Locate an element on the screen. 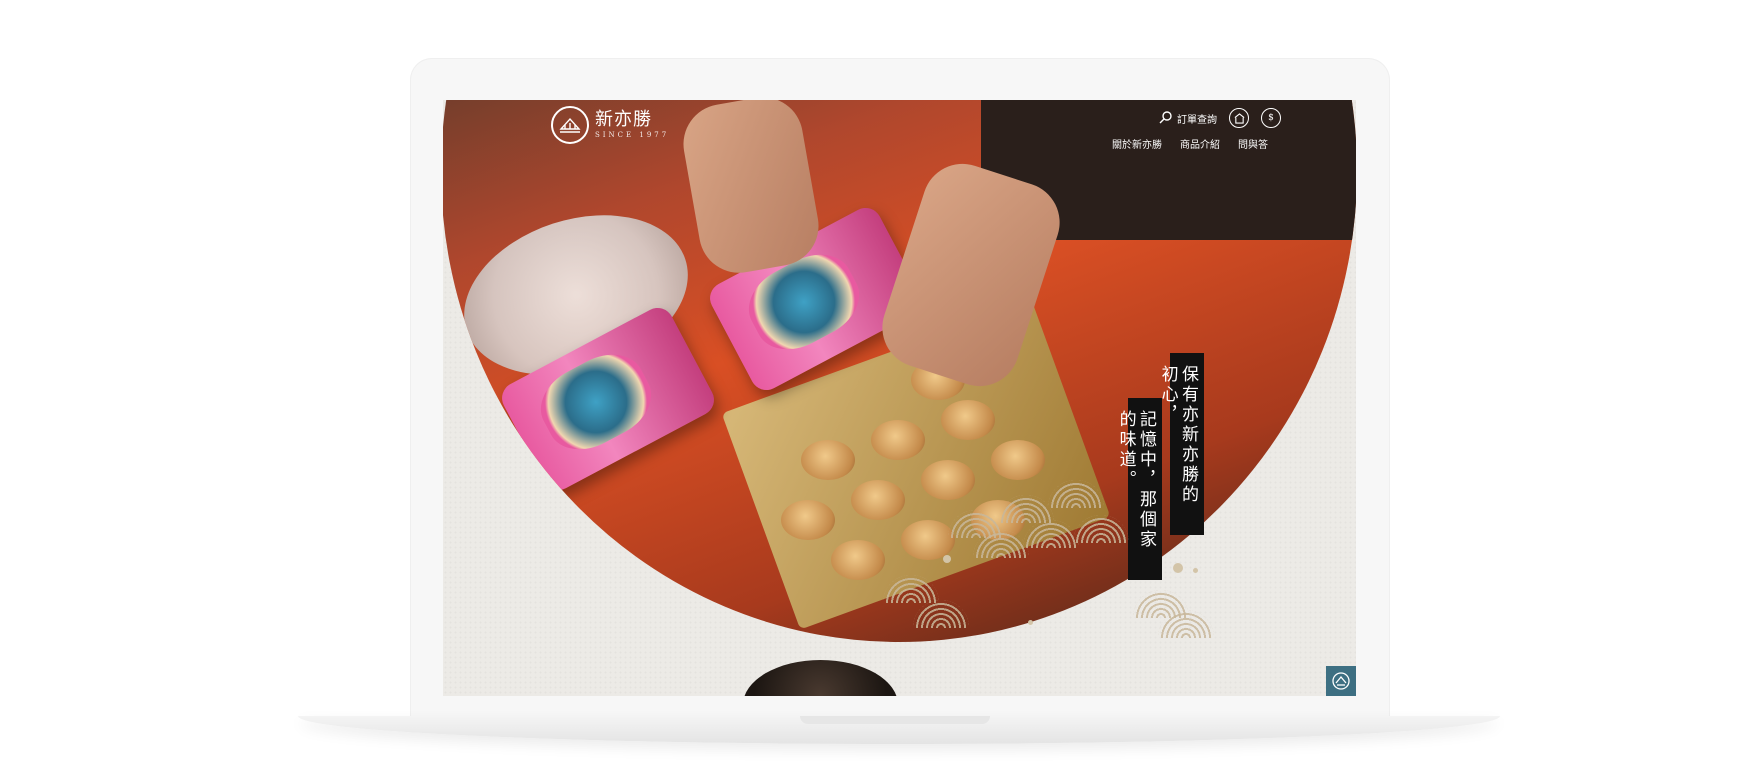 The image size is (1762, 770). main-nav: 關於新亦勝 商品介紹 問與答 is located at coordinates (1190, 143).